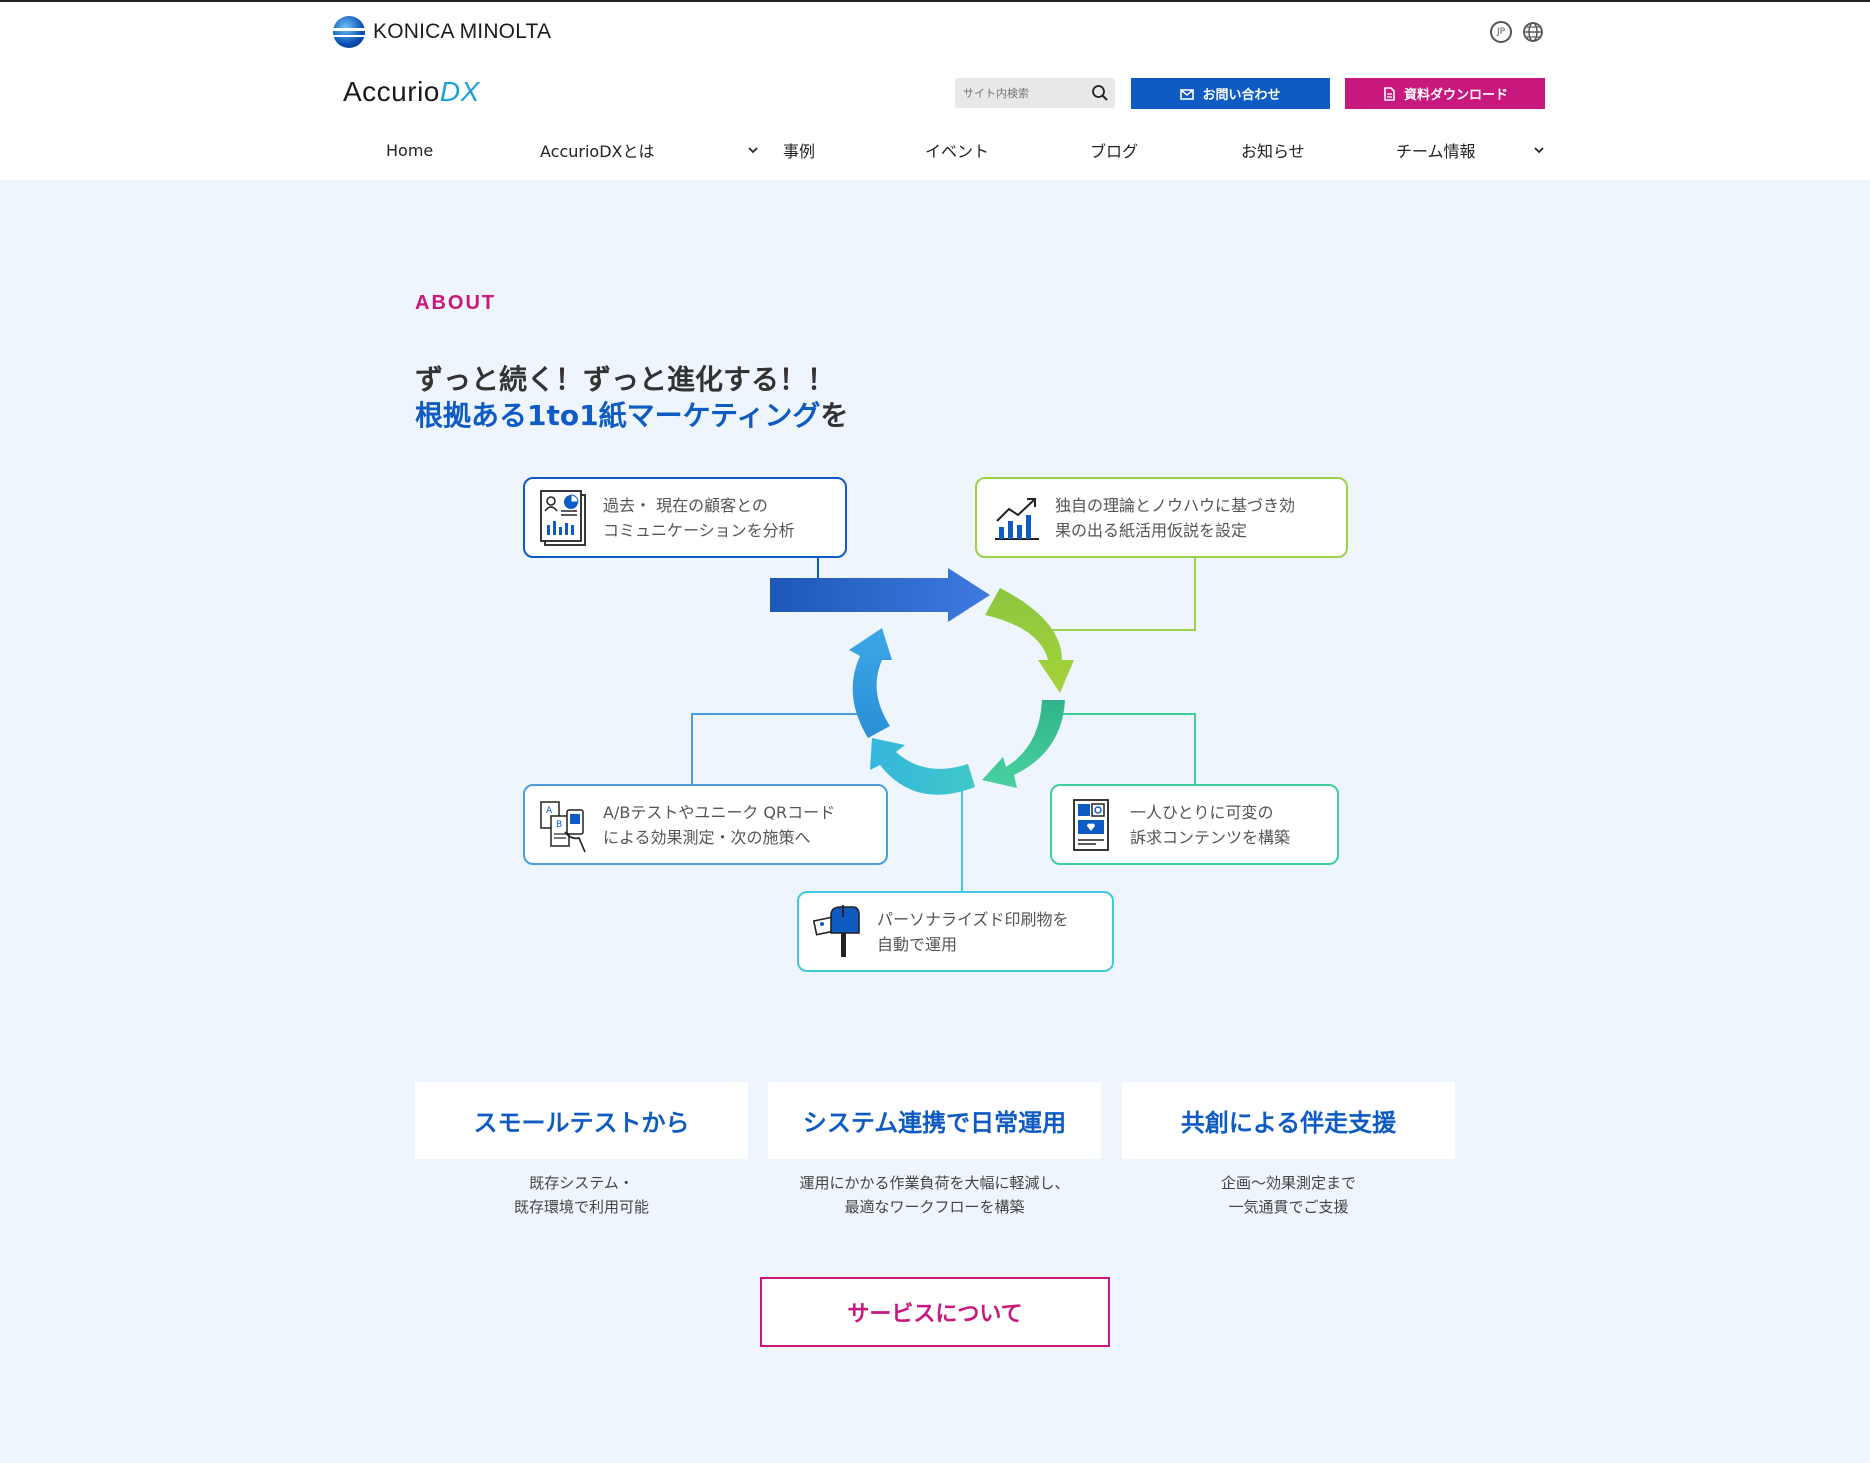 The image size is (1870, 1463). Describe the element at coordinates (1210, 837) in the screenshot. I see `cycle-step-line2: 訴求コンテンツを構築` at that location.